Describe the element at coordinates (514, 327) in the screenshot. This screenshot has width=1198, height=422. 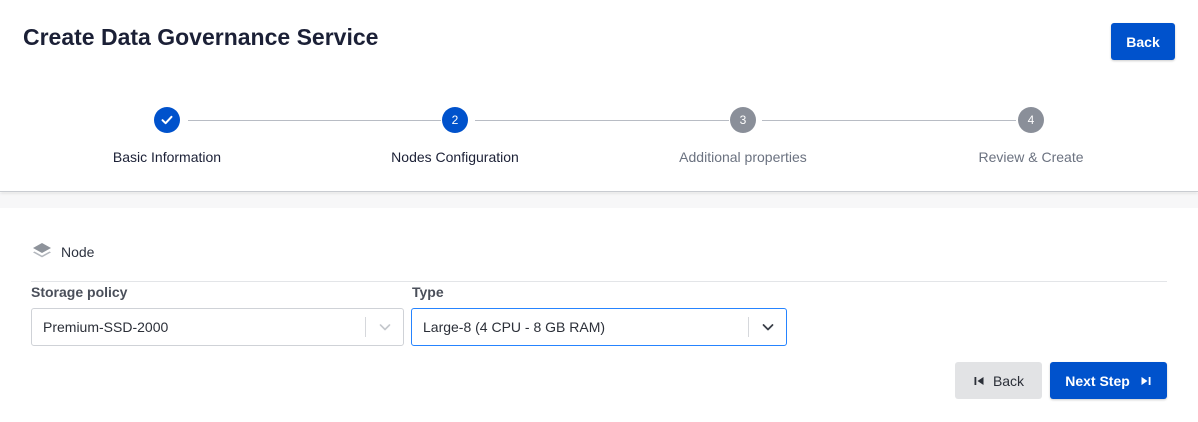
I see `type-value: Large-8 (4 CPU - 8 GB RAM)` at that location.